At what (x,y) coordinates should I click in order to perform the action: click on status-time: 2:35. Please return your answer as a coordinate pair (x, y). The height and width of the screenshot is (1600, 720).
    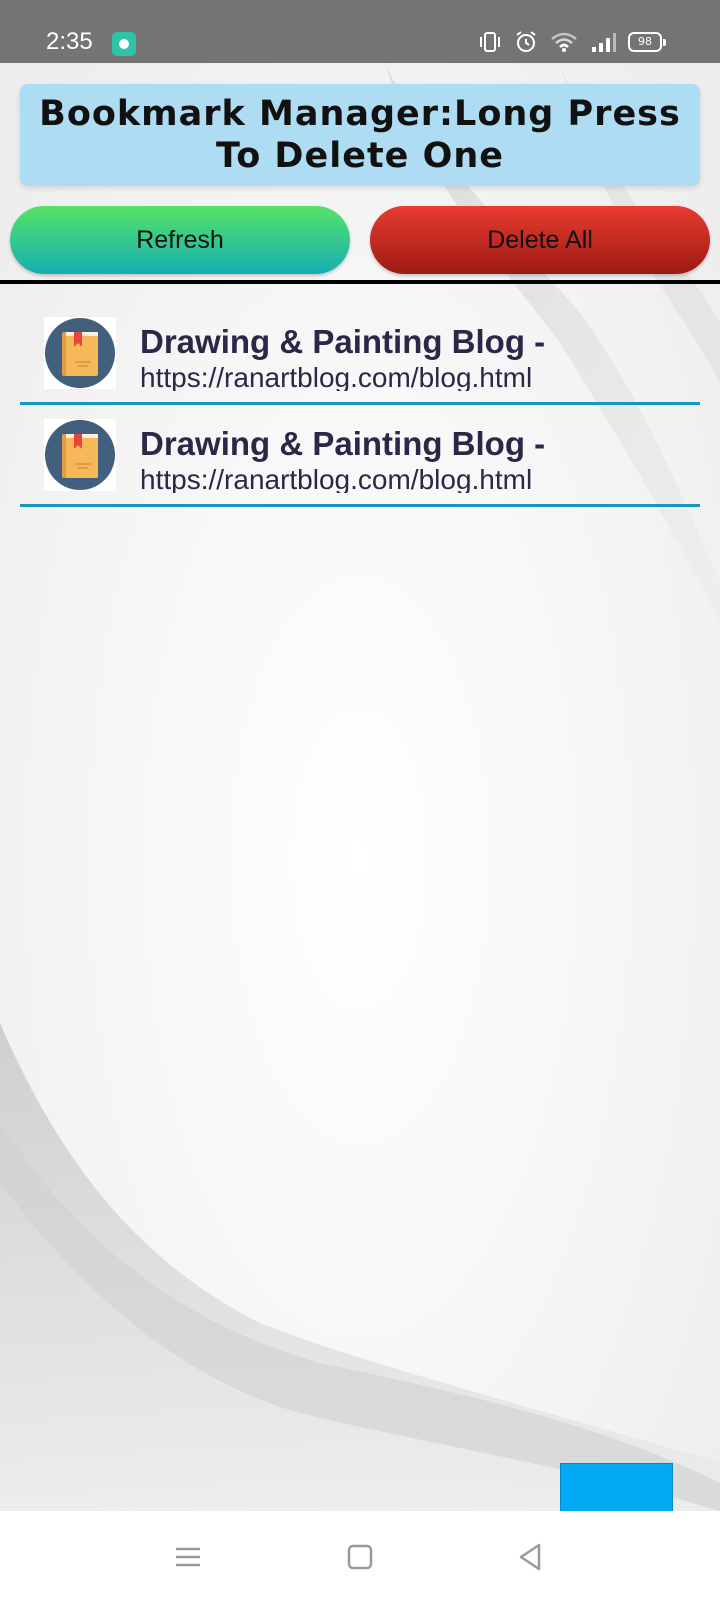
    Looking at the image, I should click on (69, 41).